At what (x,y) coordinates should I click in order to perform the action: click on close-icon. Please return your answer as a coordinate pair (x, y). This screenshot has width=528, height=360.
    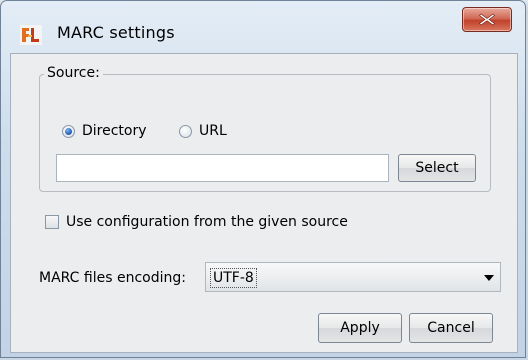
    Looking at the image, I should click on (487, 19).